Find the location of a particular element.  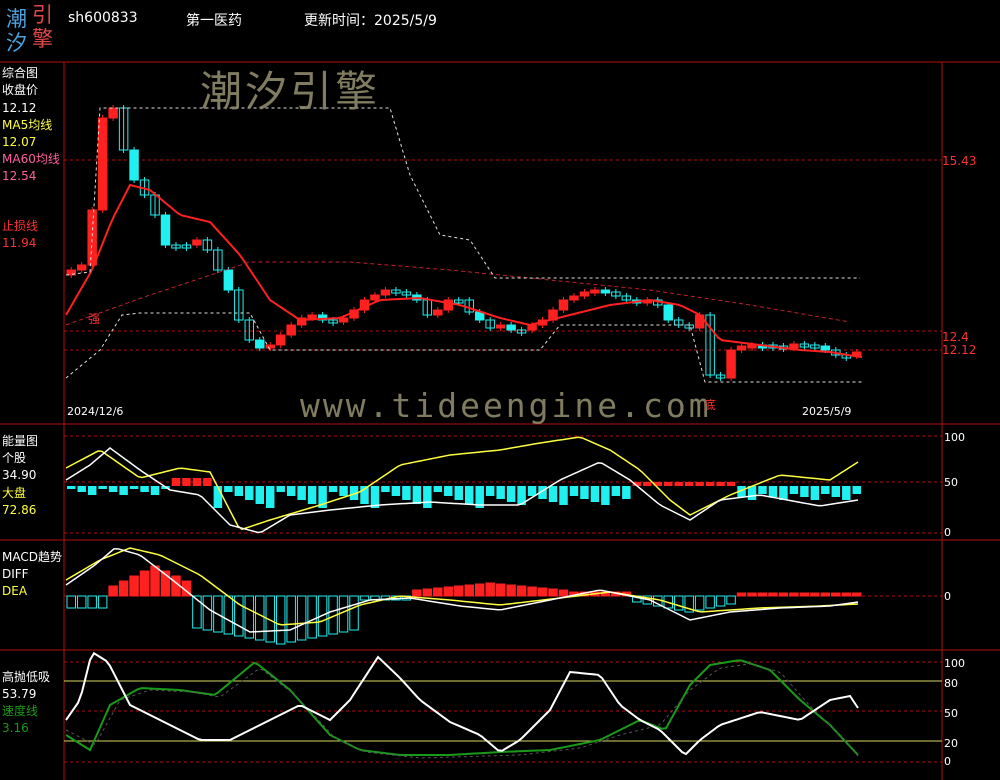

close-label: 收盘价 is located at coordinates (20, 90).